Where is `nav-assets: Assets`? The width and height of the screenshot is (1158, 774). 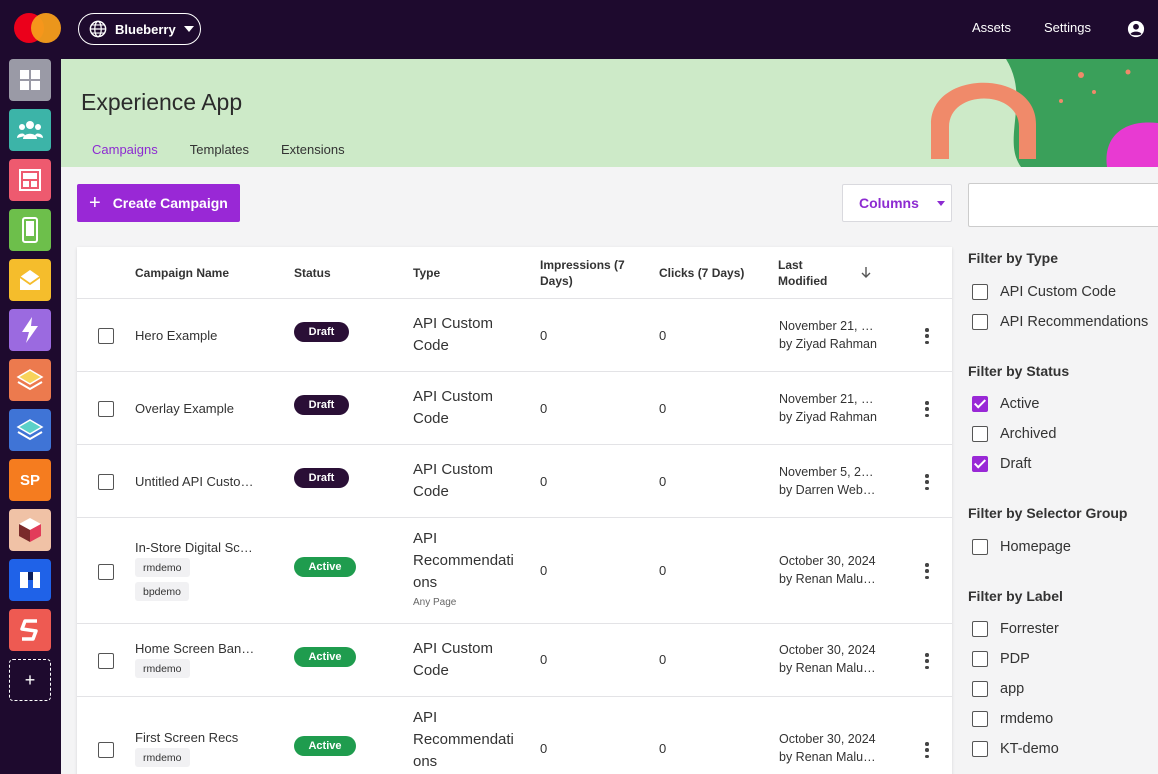
nav-assets: Assets is located at coordinates (991, 27).